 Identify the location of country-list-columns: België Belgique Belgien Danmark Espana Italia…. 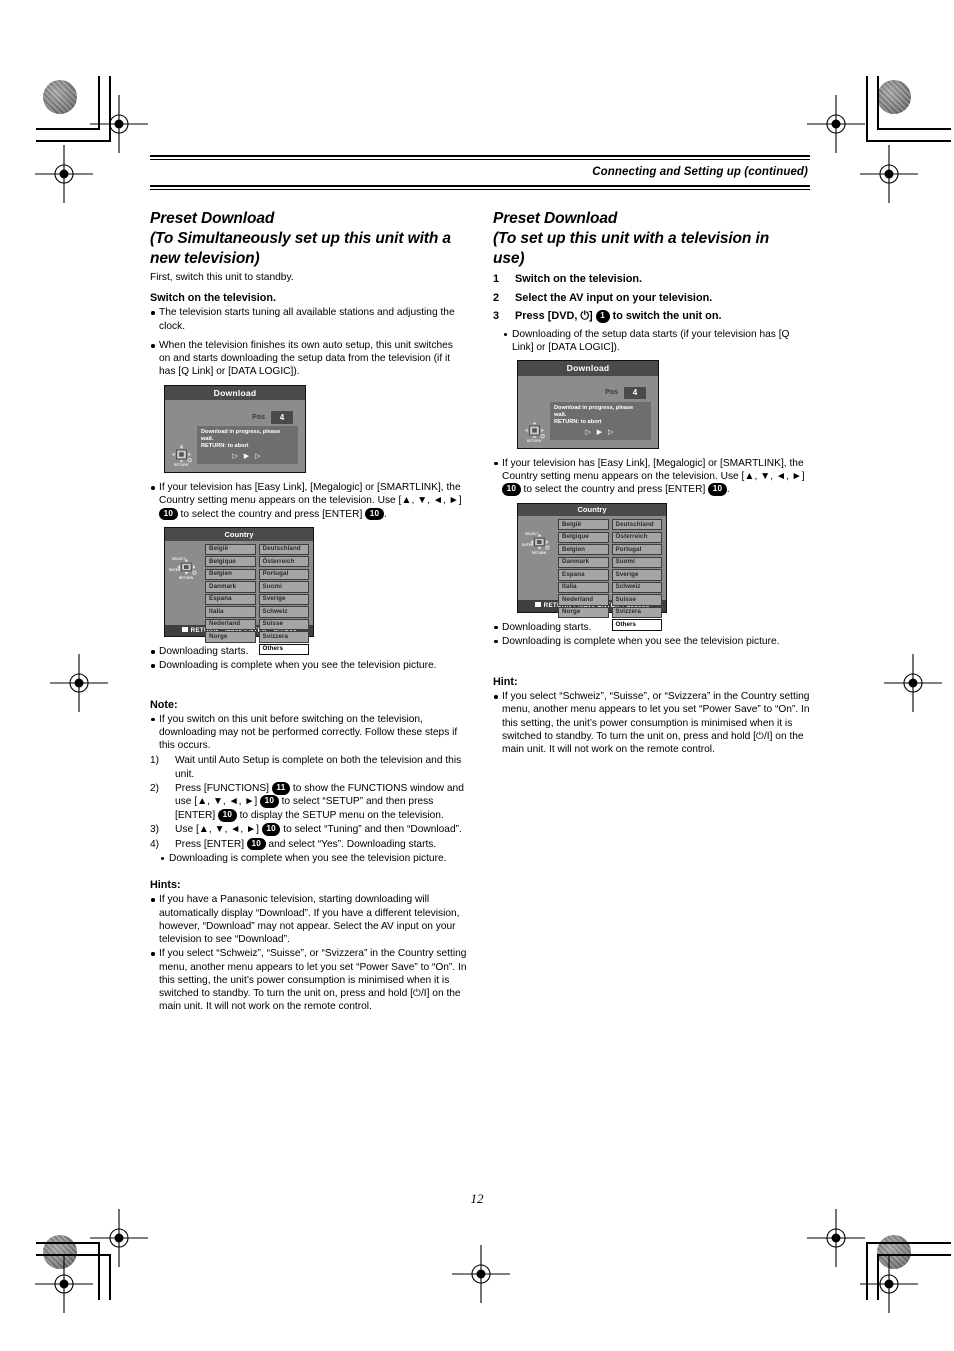
(257, 599).